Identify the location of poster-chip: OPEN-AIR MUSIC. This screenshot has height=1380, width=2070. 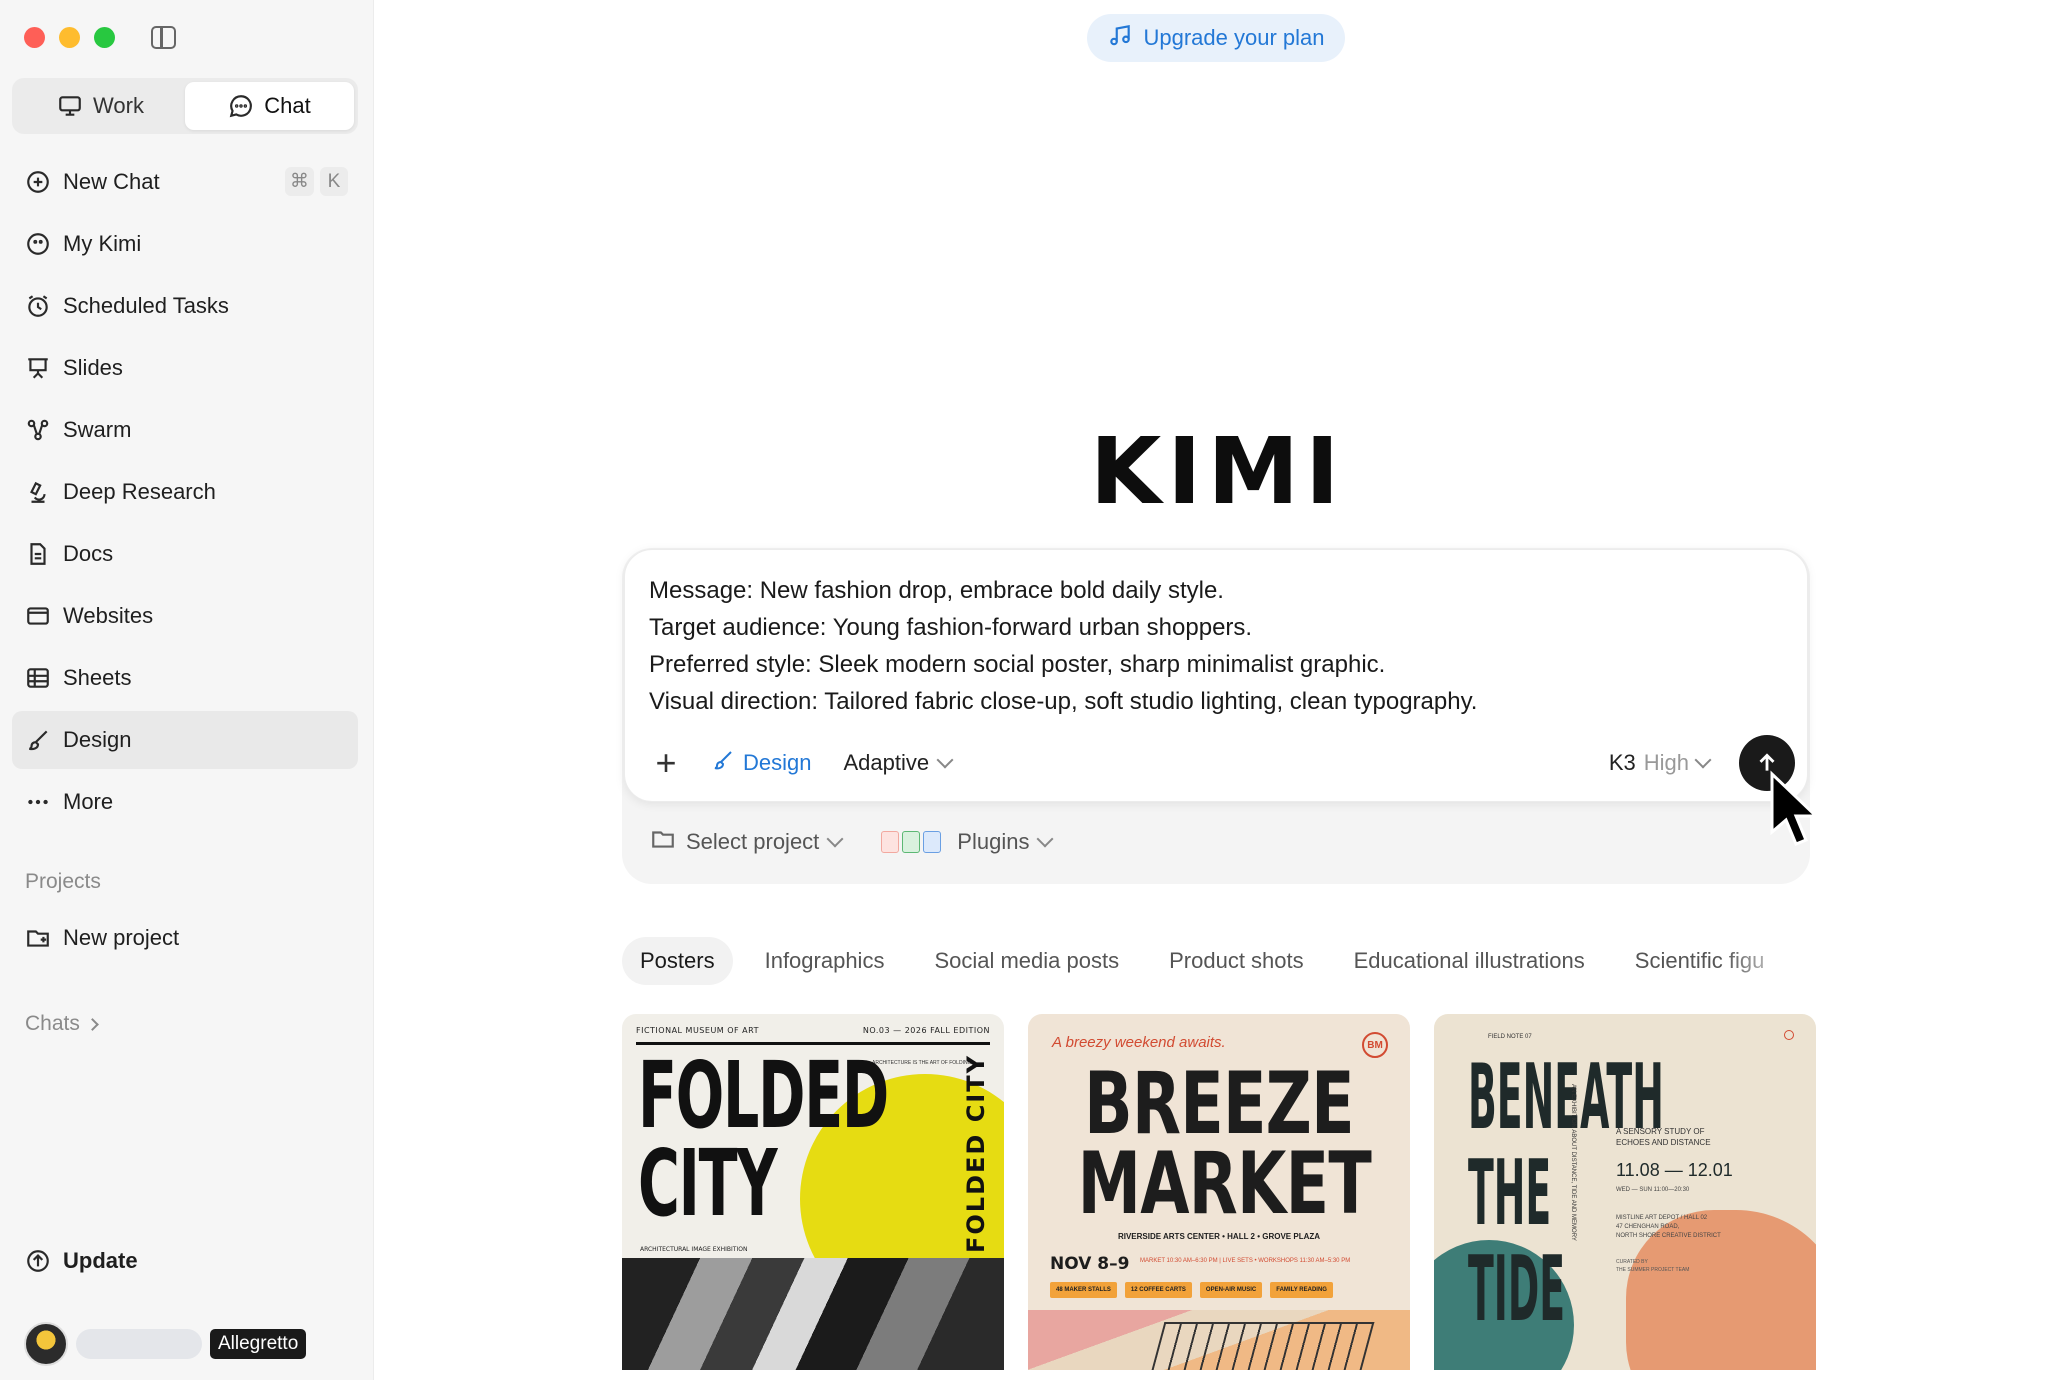
(1231, 1290).